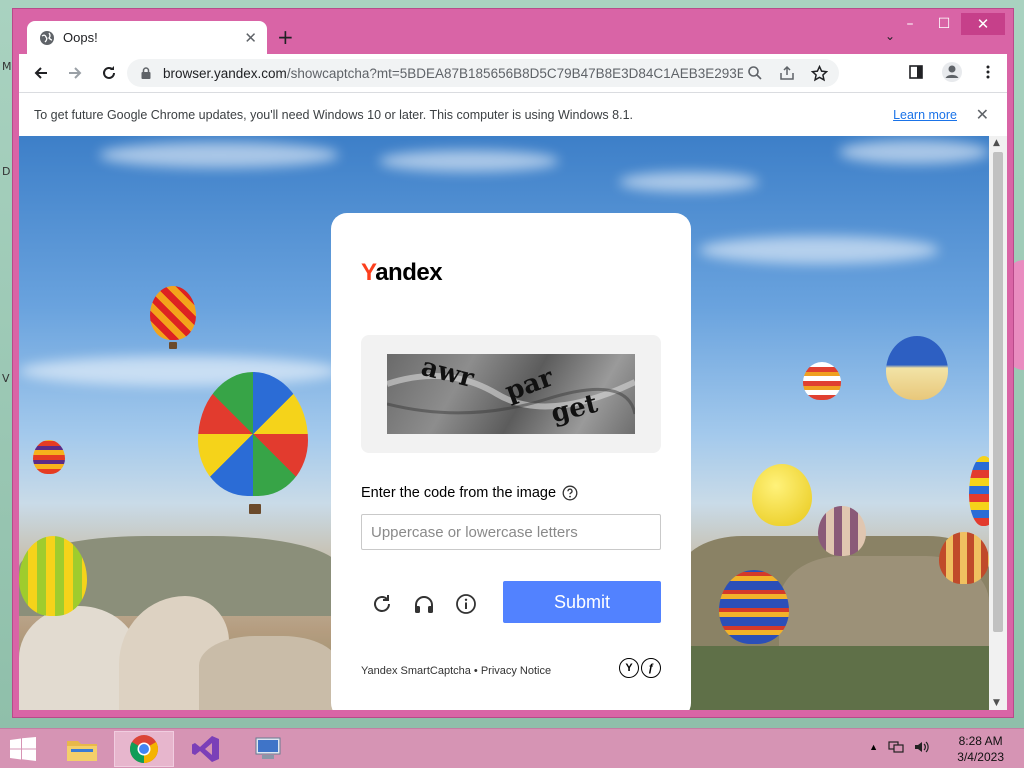 The height and width of the screenshot is (768, 1024). I want to click on desktop-icon-label: V, so click(6, 378).